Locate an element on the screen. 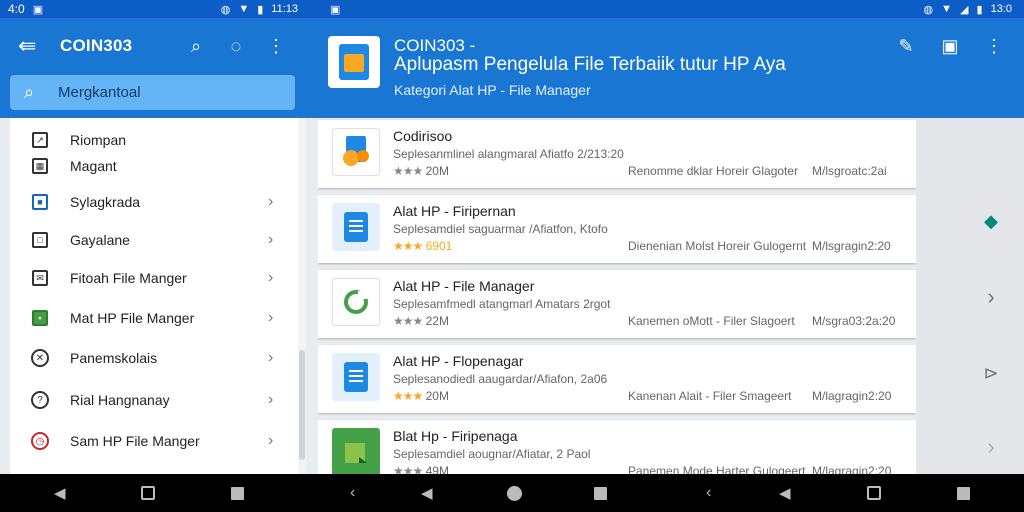 This screenshot has width=1024, height=512. close-circle-icon: ✕ is located at coordinates (40, 358).